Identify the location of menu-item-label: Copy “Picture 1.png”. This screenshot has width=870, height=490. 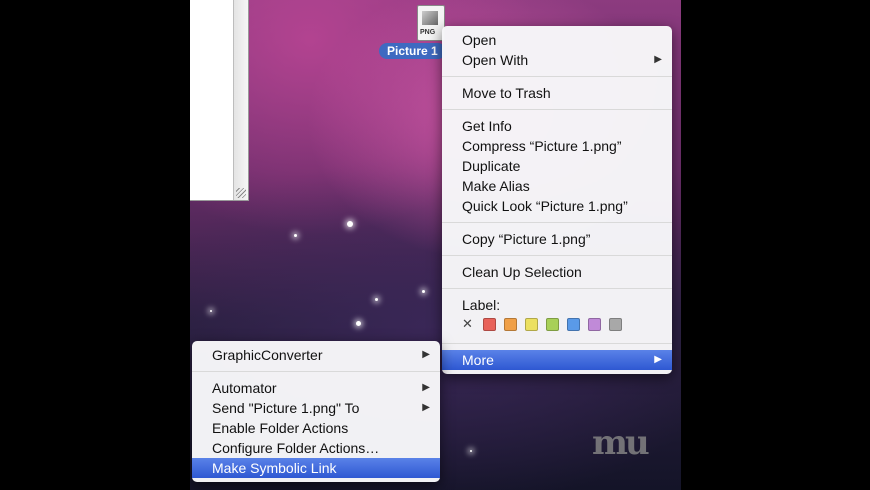
(526, 239).